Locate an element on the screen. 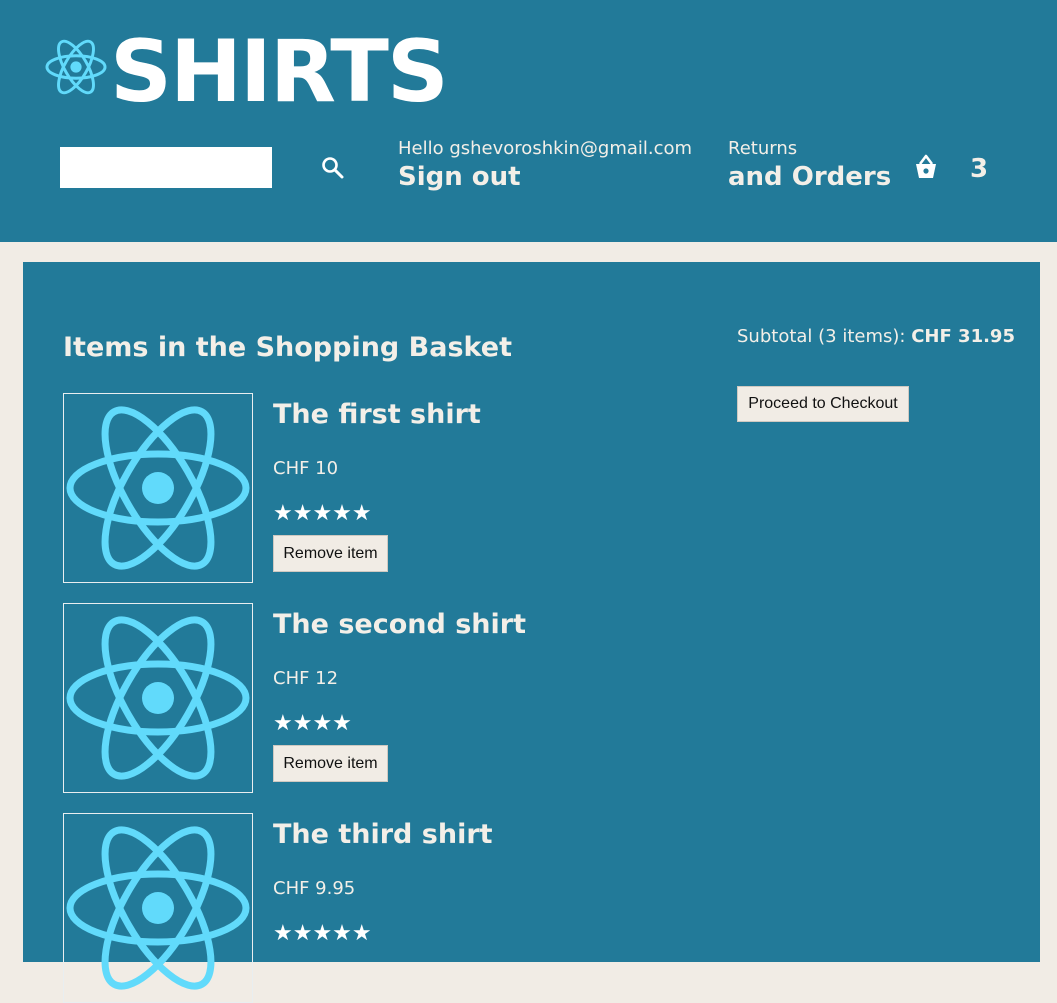 The height and width of the screenshot is (1003, 1057). item-title: The third shirt is located at coordinates (383, 834).